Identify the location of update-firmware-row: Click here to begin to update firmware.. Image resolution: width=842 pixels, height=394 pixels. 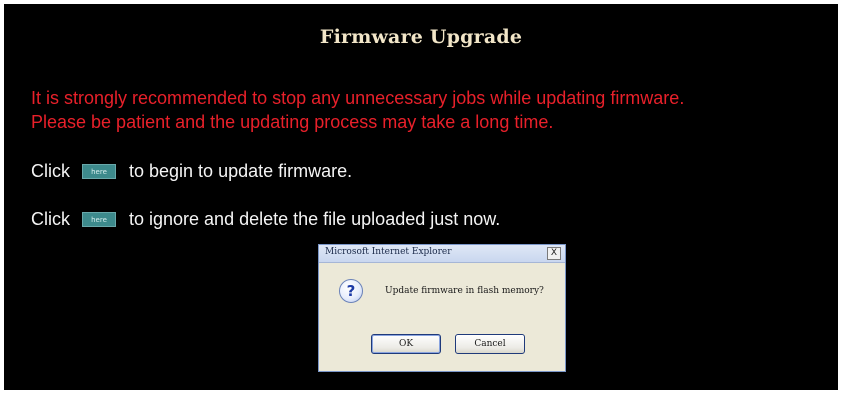
(191, 171).